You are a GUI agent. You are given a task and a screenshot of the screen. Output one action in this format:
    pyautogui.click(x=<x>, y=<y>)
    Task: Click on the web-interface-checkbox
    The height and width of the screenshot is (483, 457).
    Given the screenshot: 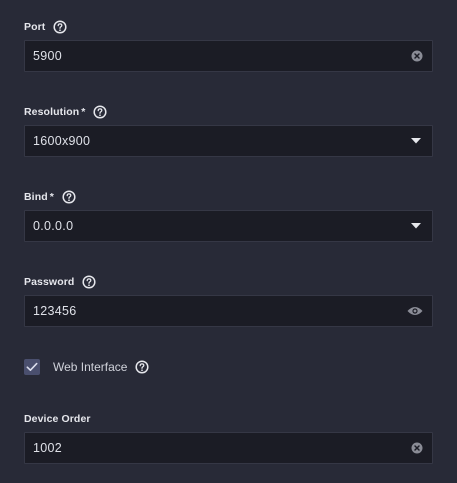 What is the action you would take?
    pyautogui.click(x=32, y=367)
    